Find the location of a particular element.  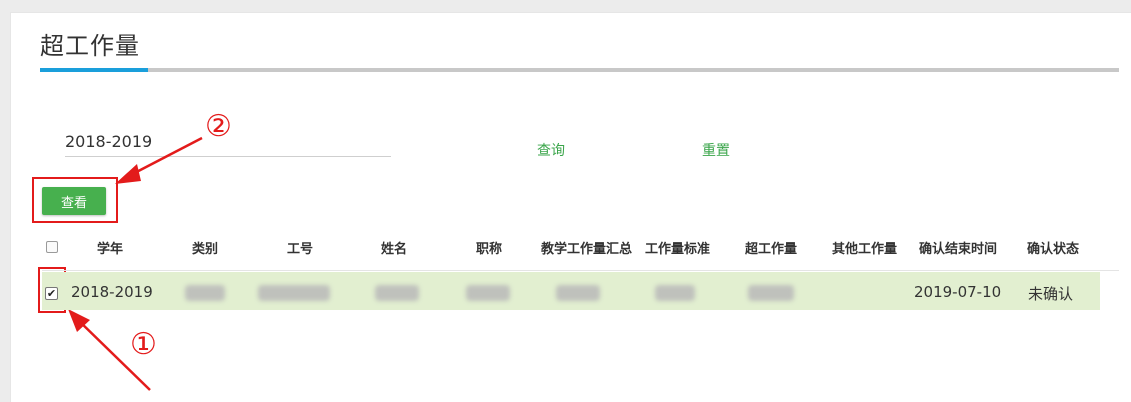

cell-teaching-workload-redacted is located at coordinates (578, 293).